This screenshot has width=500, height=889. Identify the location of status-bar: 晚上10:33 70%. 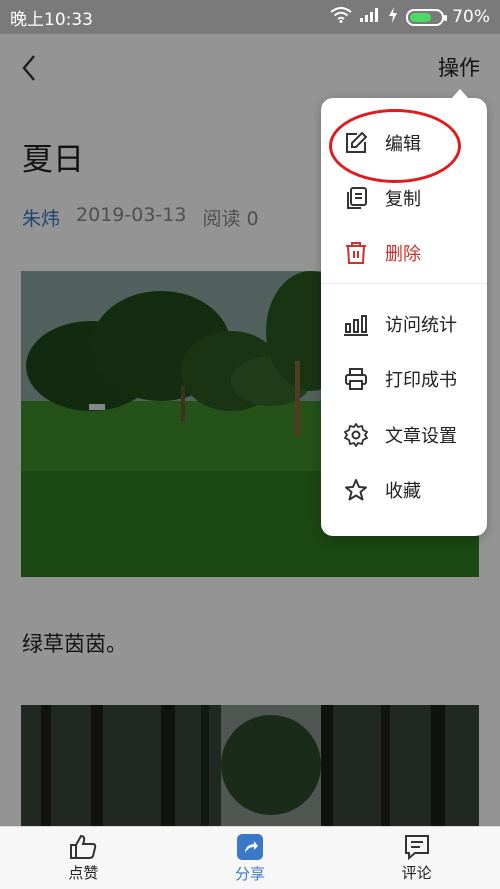
(250, 17).